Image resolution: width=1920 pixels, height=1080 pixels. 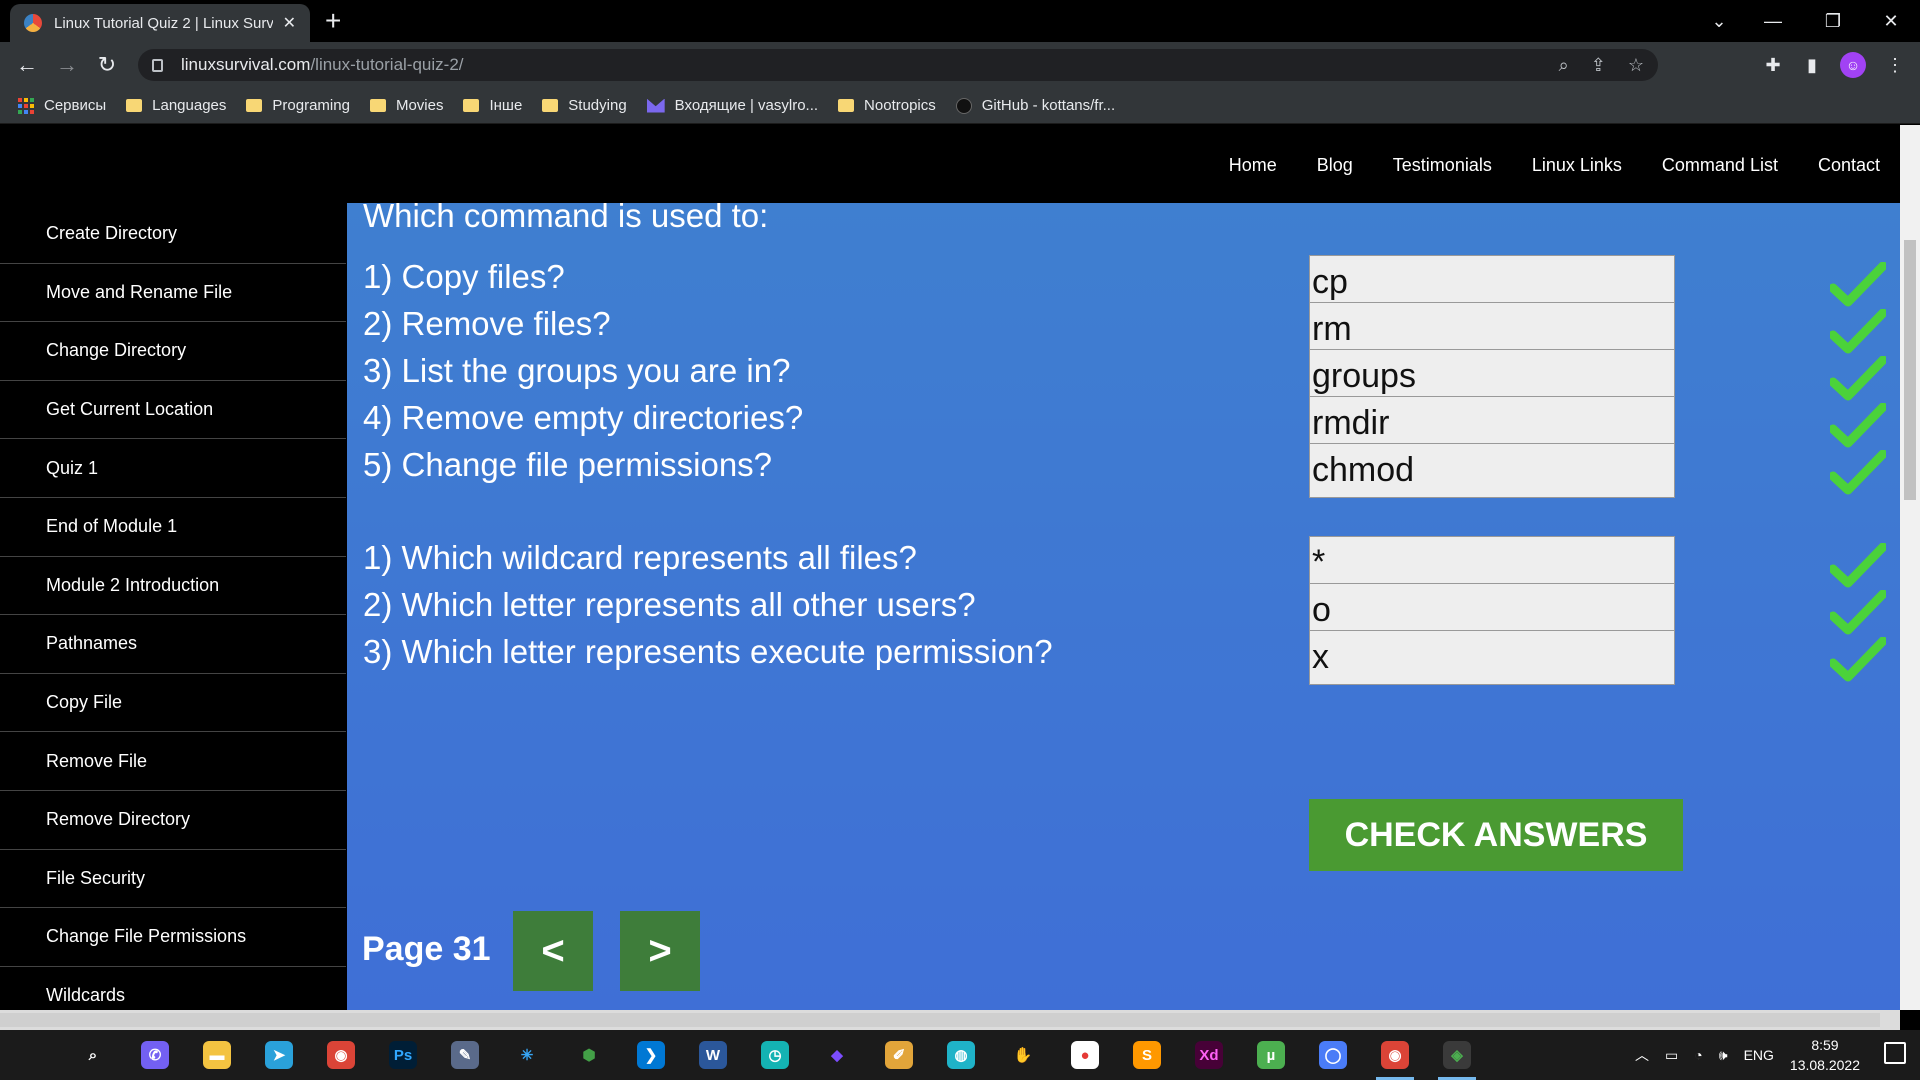 I want to click on sidebar-item: Move and Rename File, so click(x=173, y=293).